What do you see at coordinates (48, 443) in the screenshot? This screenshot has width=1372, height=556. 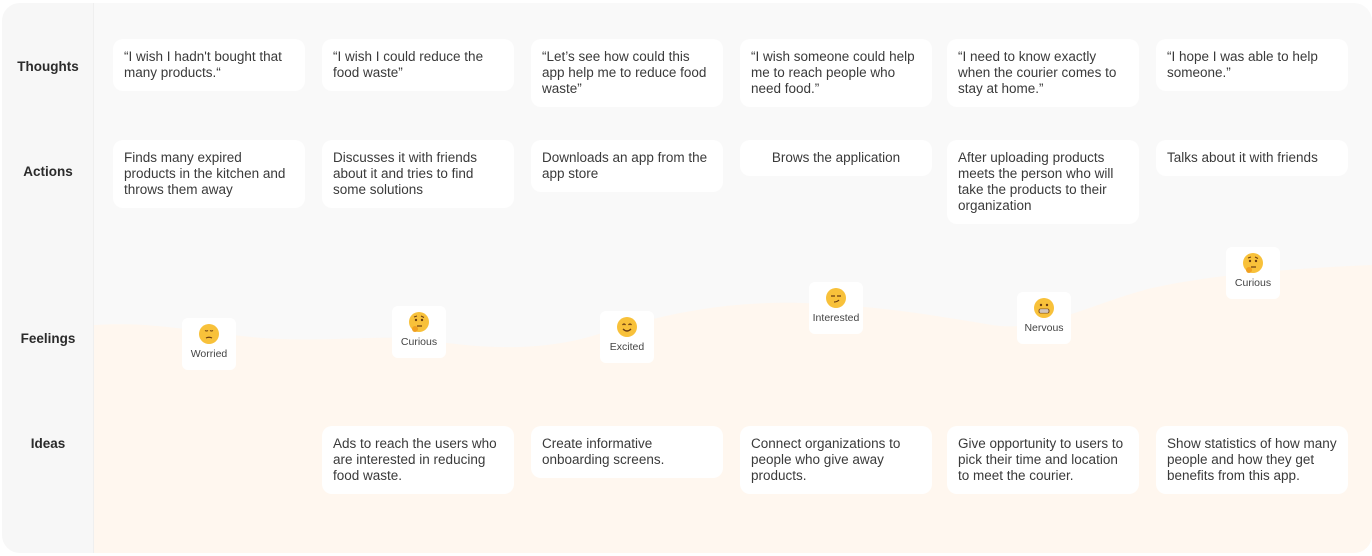 I see `row-label-ideas: Ideas` at bounding box center [48, 443].